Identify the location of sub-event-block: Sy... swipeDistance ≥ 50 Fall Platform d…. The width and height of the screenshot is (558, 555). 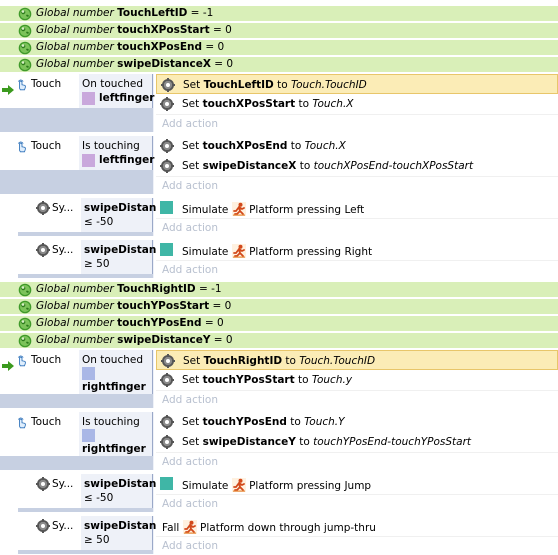
(279, 535).